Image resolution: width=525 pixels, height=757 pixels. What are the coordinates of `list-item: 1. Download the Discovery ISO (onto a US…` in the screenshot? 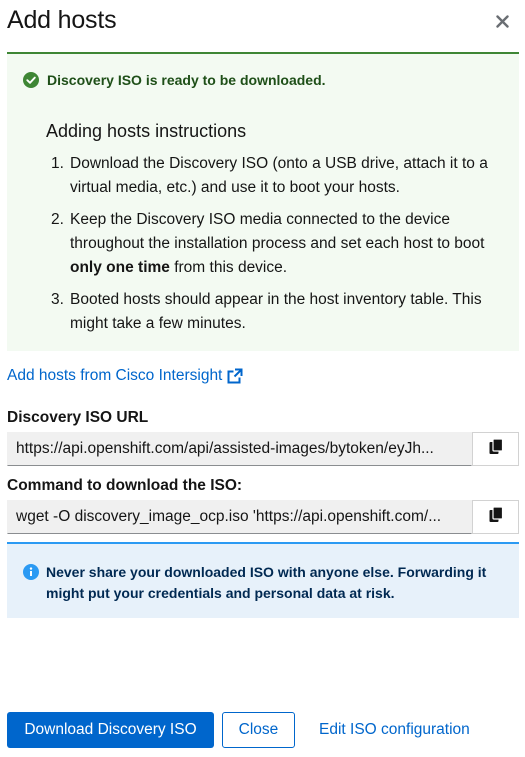 It's located at (279, 176).